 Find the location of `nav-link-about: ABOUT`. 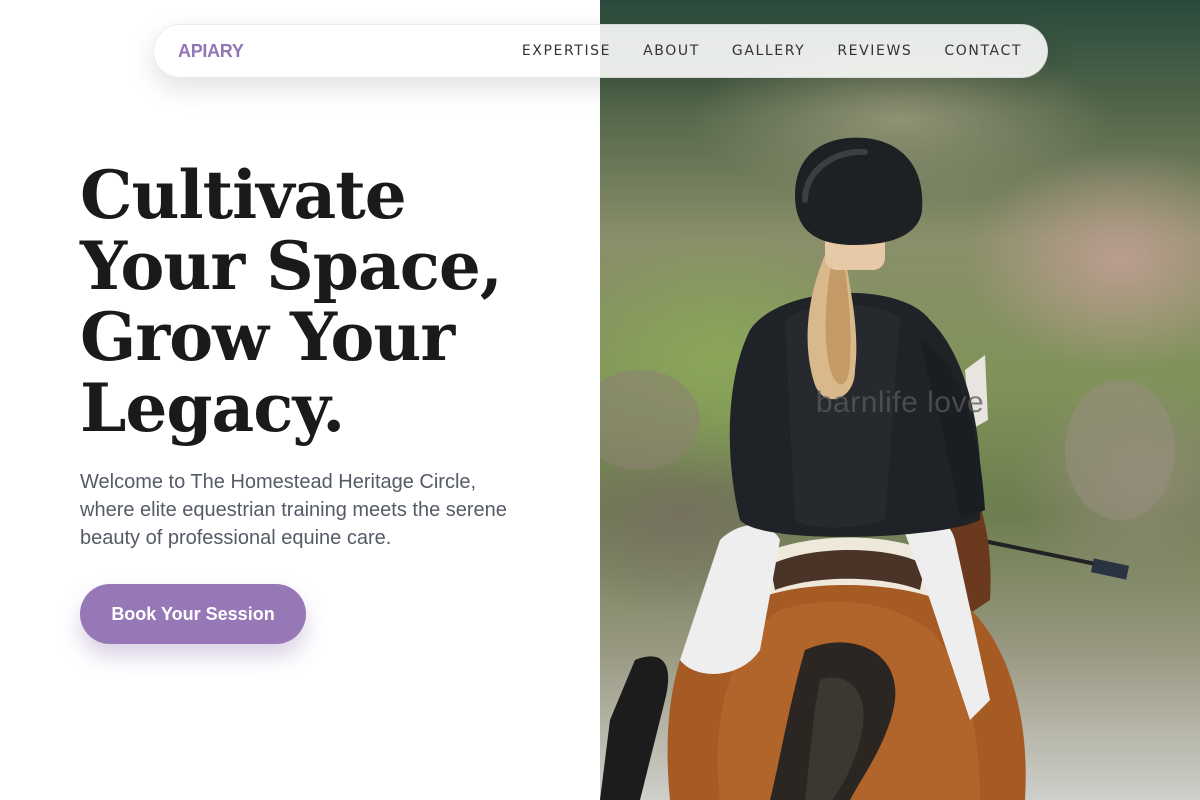

nav-link-about: ABOUT is located at coordinates (671, 51).